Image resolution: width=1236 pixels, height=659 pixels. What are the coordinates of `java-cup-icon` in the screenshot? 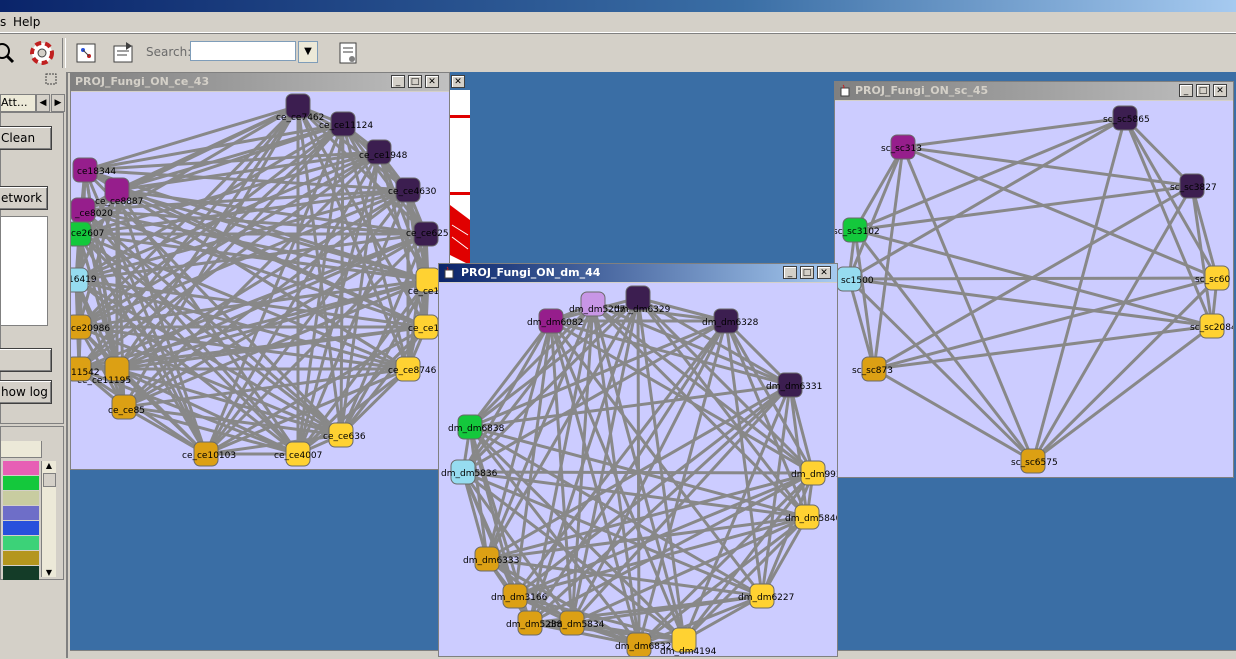 It's located at (449, 272).